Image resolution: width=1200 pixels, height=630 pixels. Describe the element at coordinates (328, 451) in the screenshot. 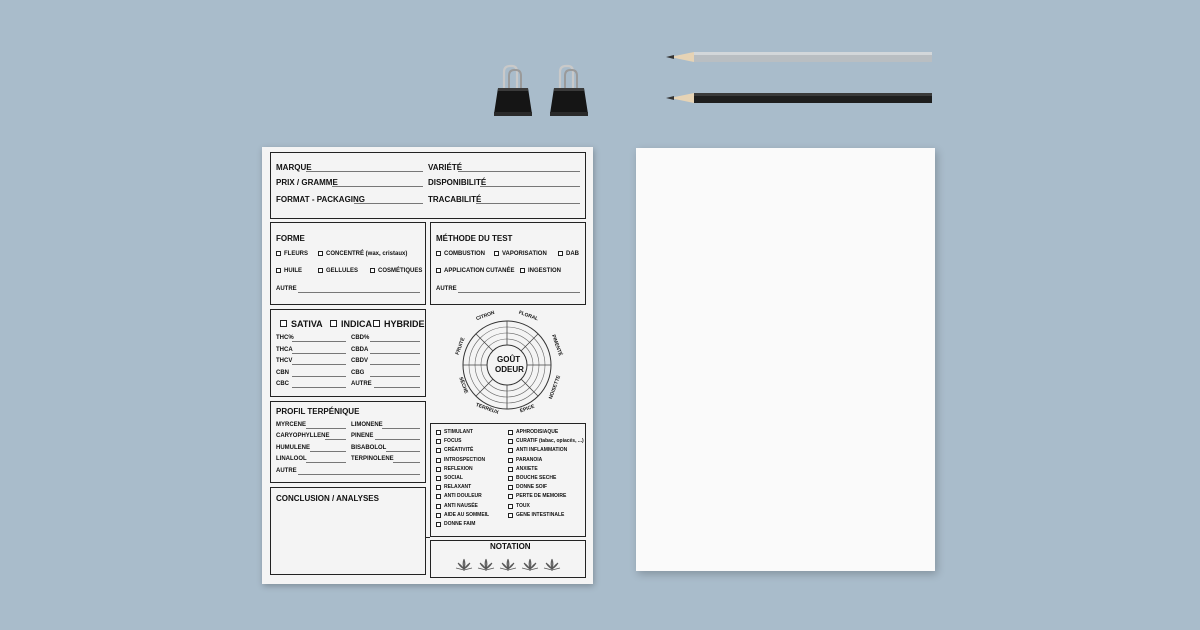

I see `humulene-line` at that location.